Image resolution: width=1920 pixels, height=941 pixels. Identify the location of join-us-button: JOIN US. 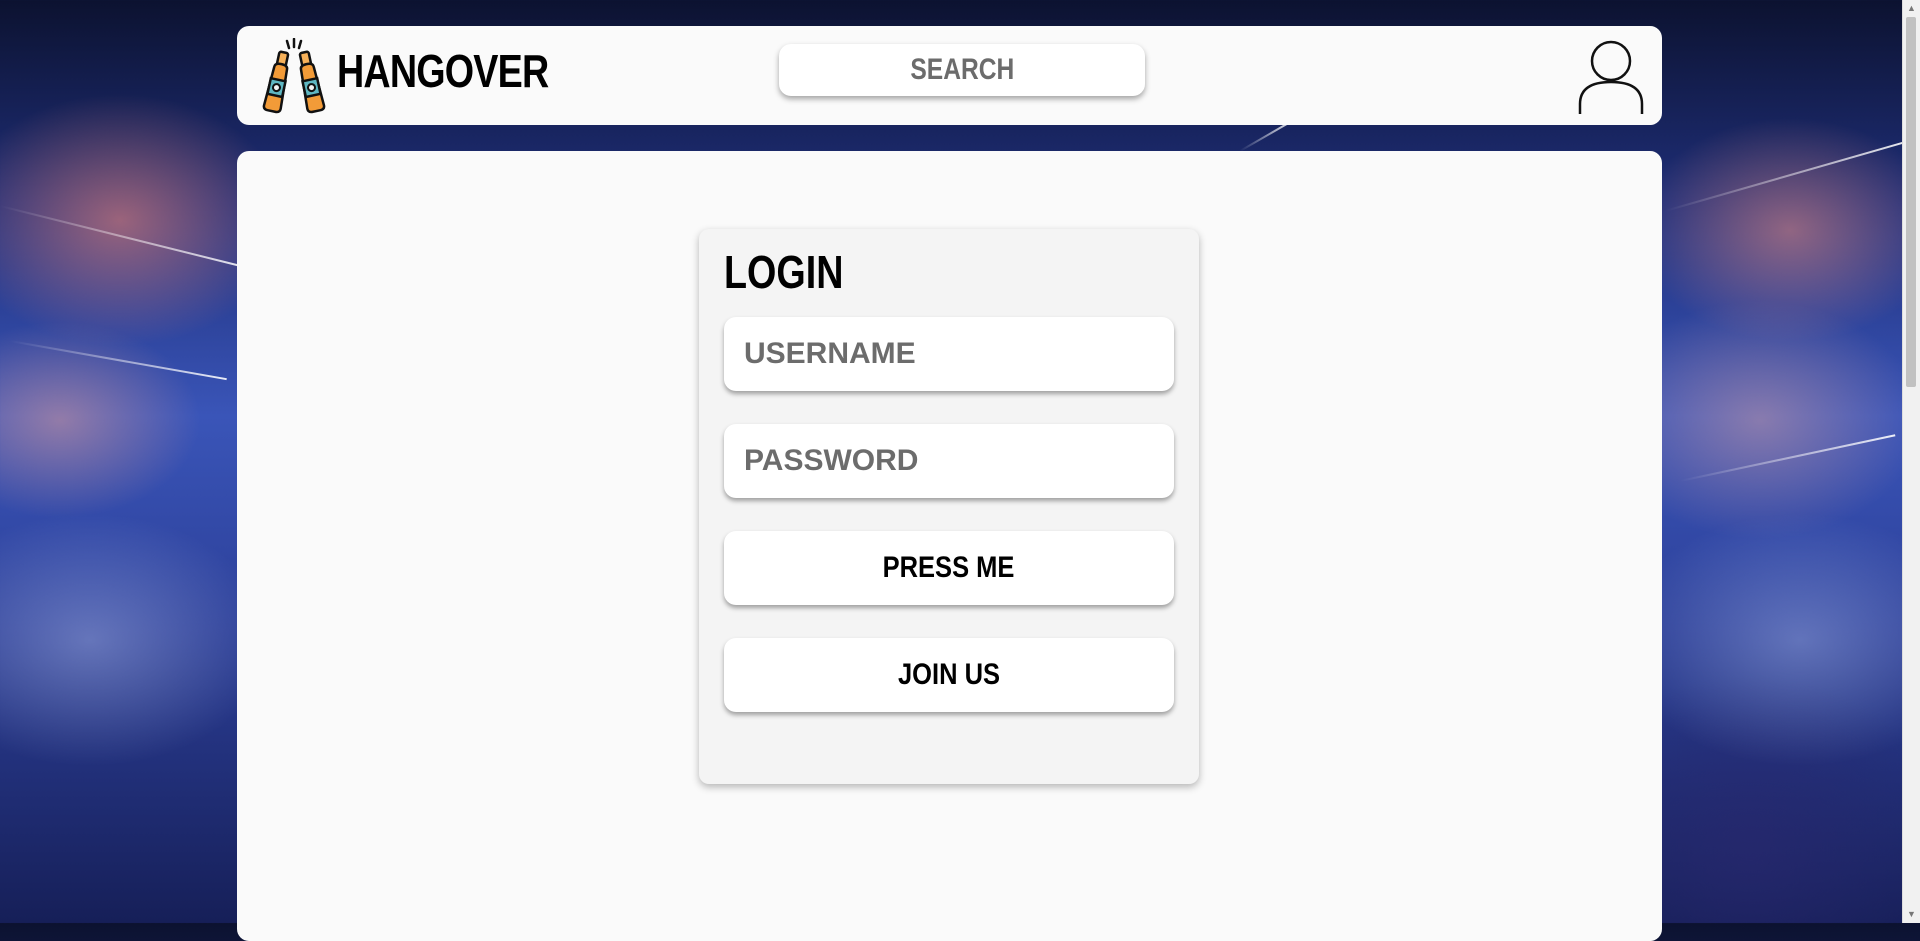
(949, 675).